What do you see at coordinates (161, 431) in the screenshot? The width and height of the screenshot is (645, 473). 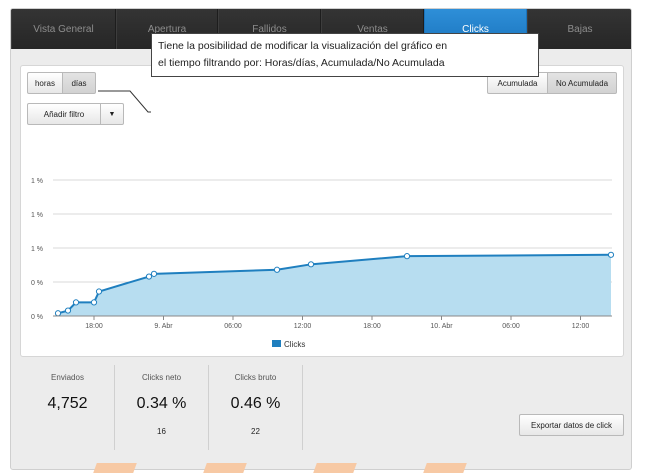 I see `stat-count: 16` at bounding box center [161, 431].